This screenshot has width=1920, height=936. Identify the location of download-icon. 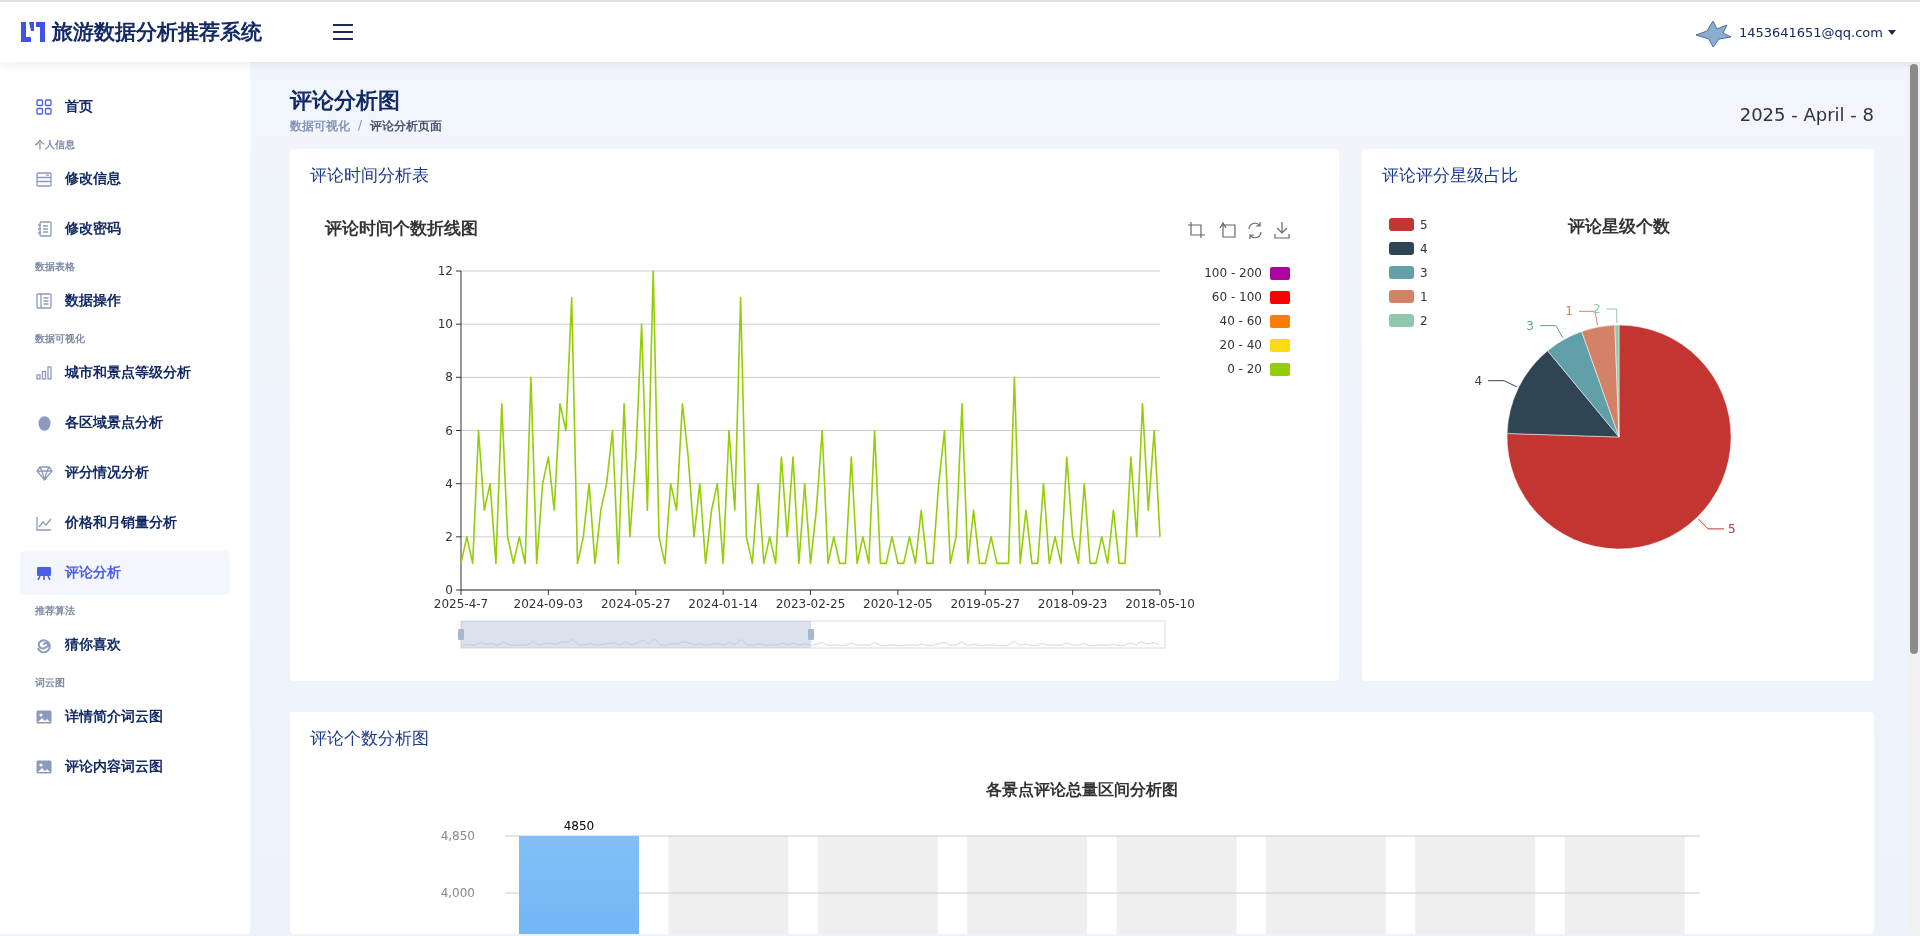
(1282, 230).